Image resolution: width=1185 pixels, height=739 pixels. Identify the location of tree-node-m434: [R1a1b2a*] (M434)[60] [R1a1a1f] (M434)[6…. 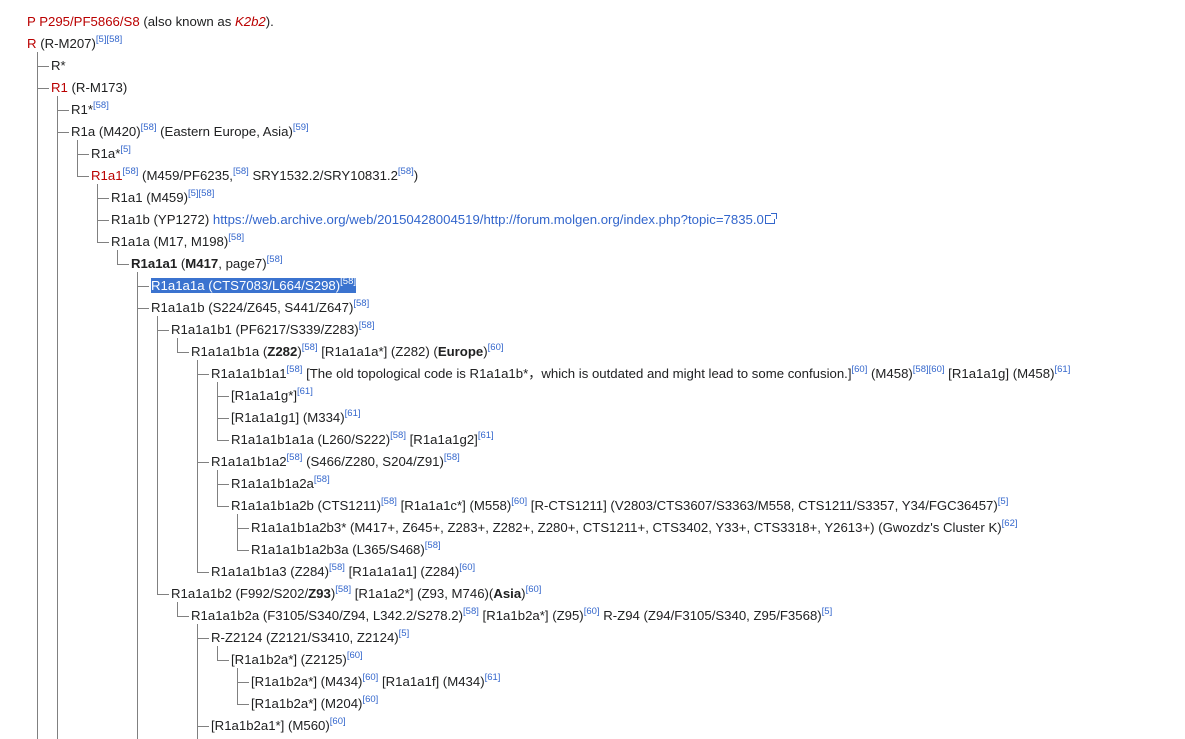
(375, 682).